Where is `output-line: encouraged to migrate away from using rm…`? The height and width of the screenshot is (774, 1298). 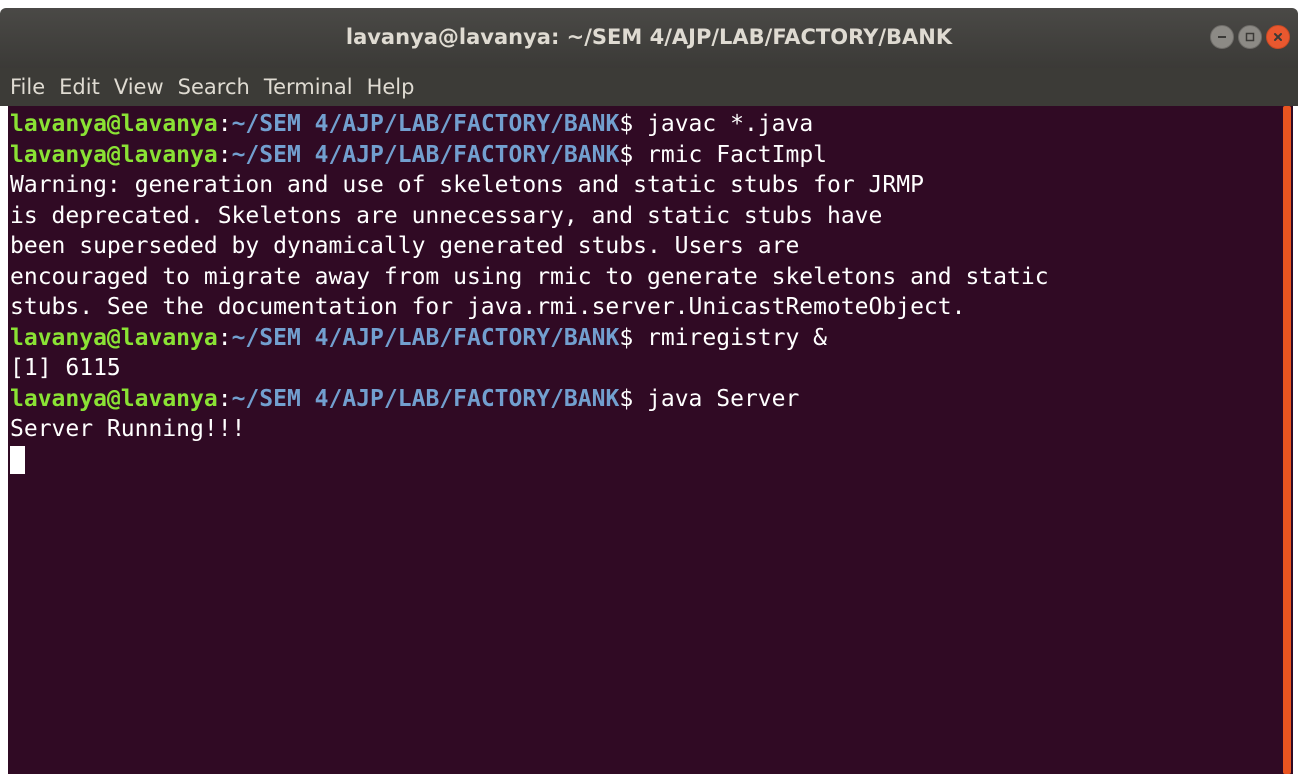 output-line: encouraged to migrate away from using rm… is located at coordinates (529, 276).